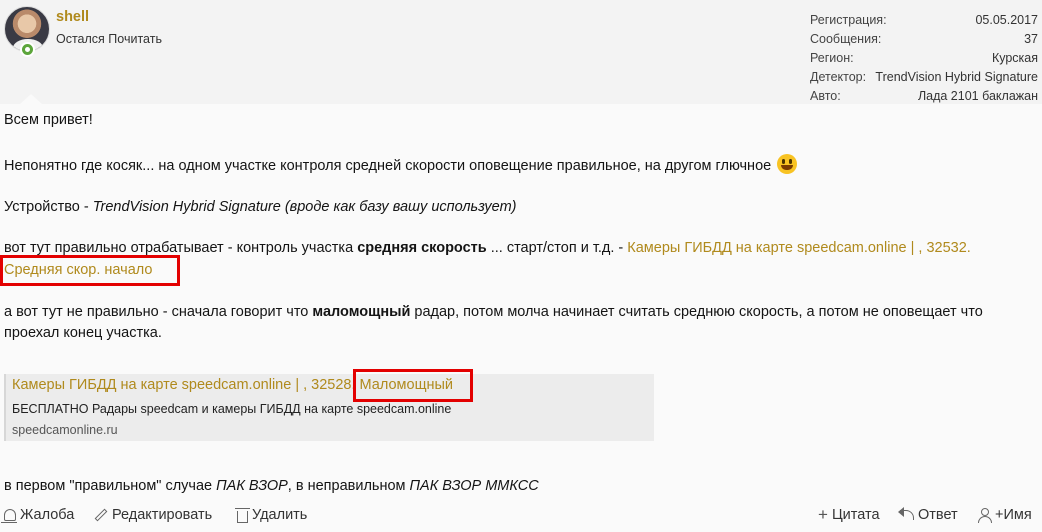  I want to click on post-greeting: Всем привет!, so click(48, 120).